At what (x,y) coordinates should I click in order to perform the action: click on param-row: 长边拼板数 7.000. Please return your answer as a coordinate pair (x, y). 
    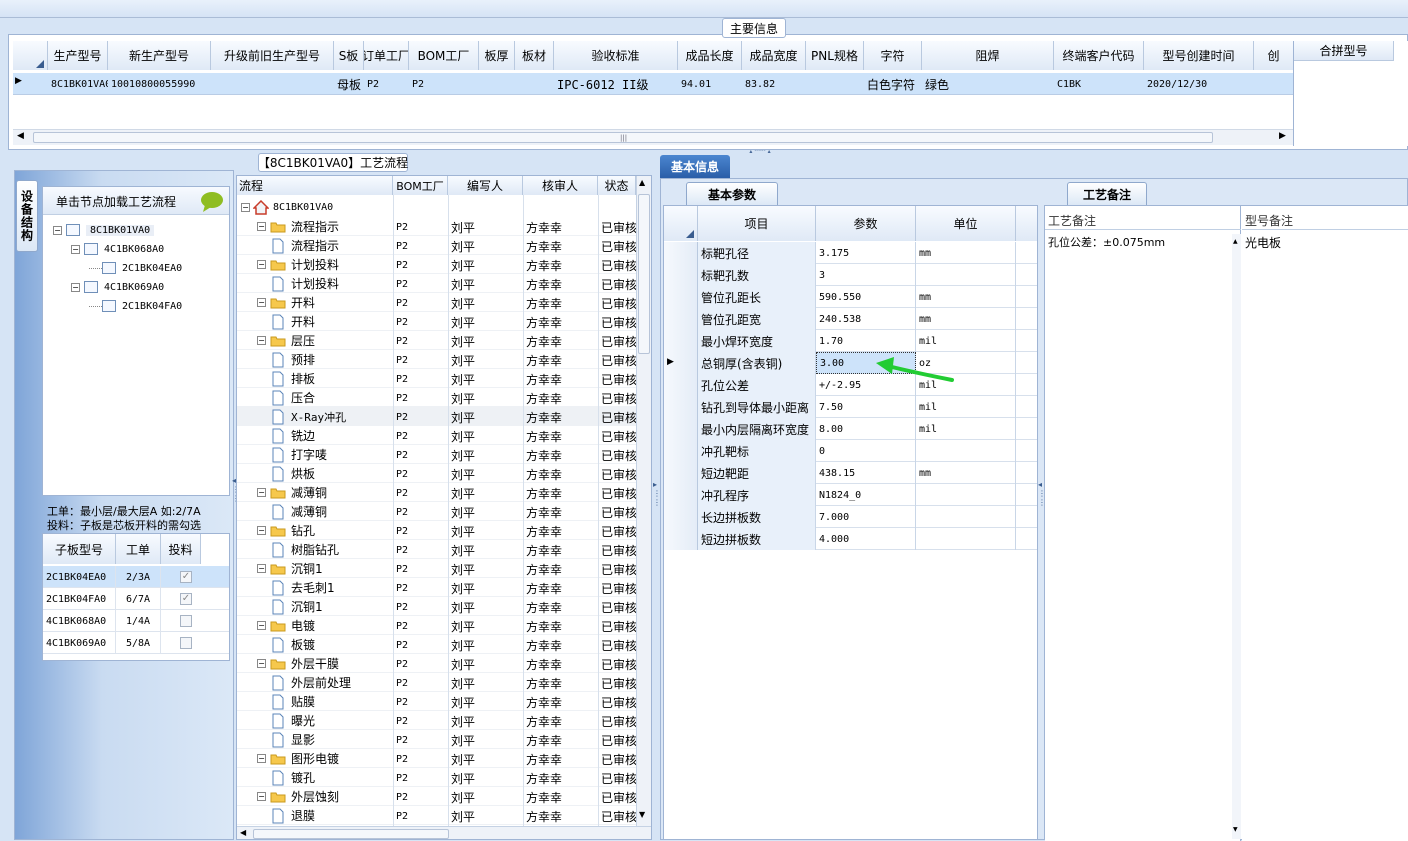
    Looking at the image, I should click on (850, 517).